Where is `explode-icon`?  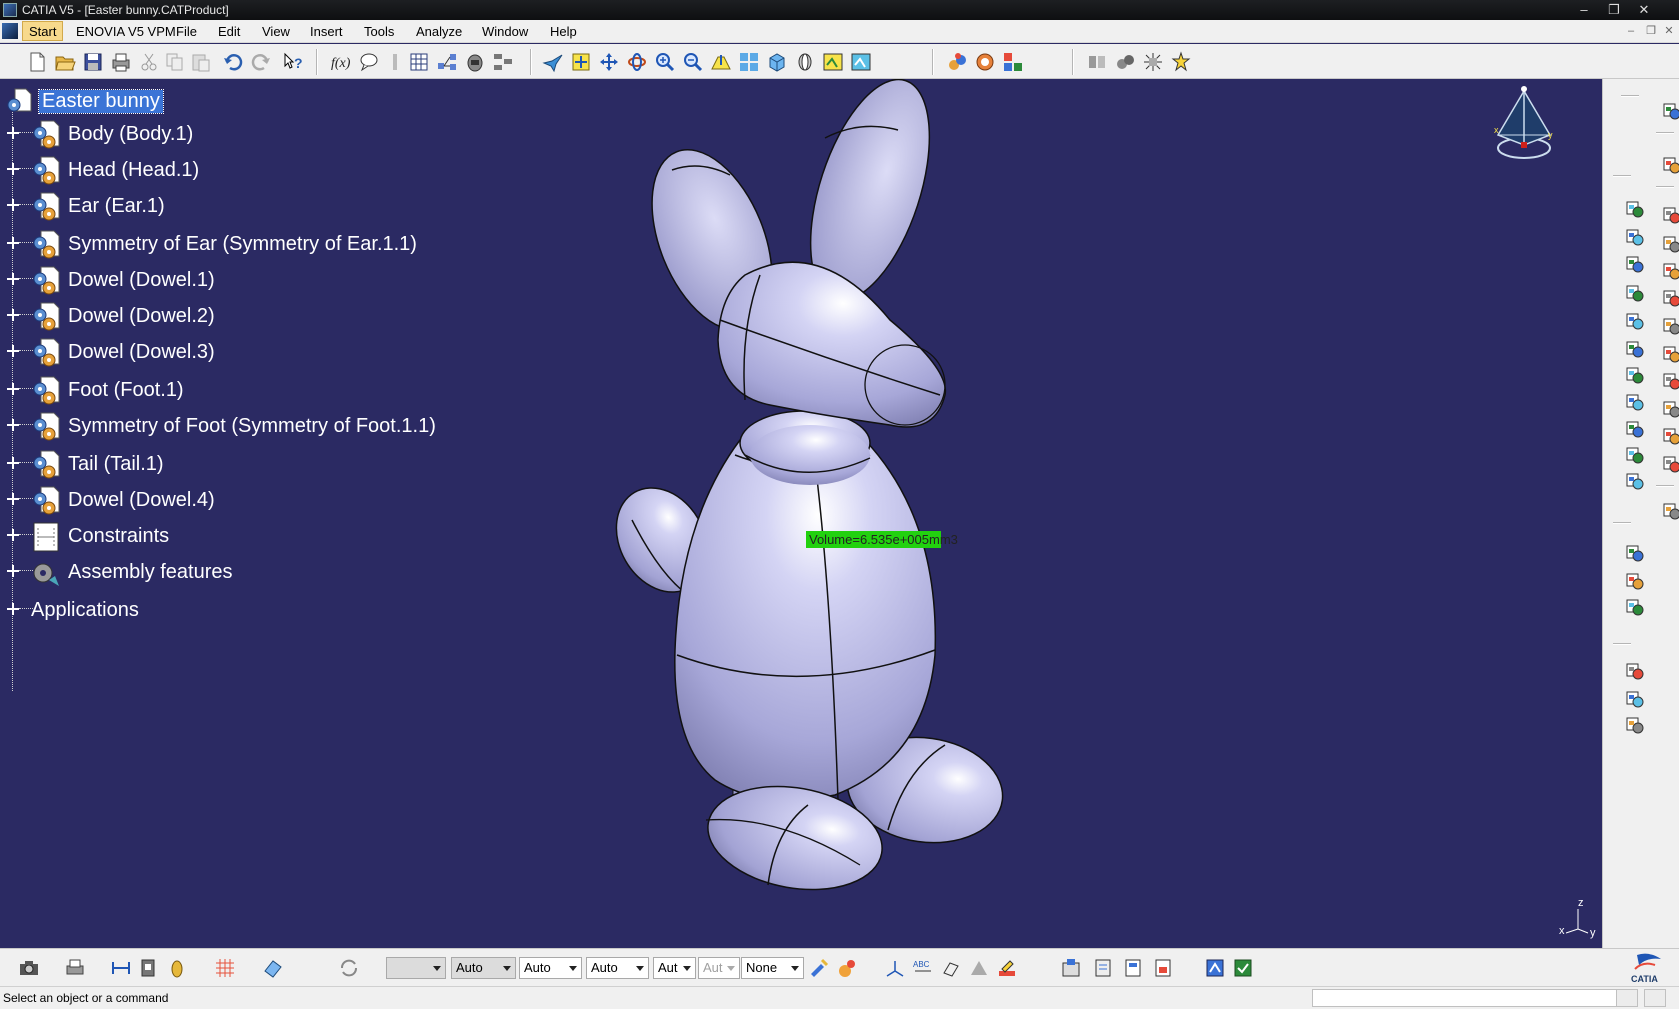 explode-icon is located at coordinates (1153, 62).